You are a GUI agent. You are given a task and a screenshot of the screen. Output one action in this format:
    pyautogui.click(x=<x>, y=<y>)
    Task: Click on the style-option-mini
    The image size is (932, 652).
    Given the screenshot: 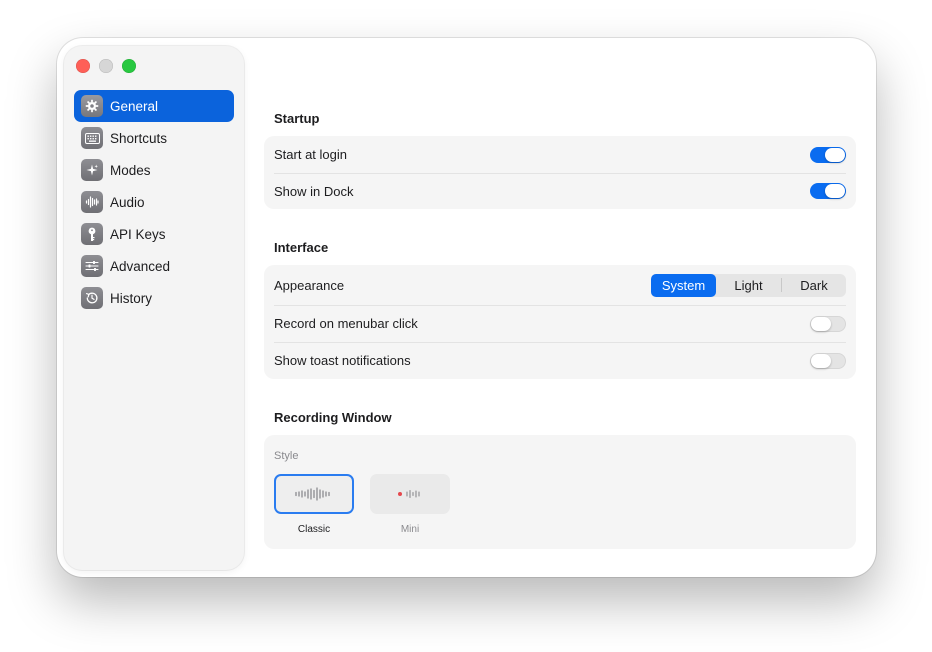 What is the action you would take?
    pyautogui.click(x=410, y=494)
    